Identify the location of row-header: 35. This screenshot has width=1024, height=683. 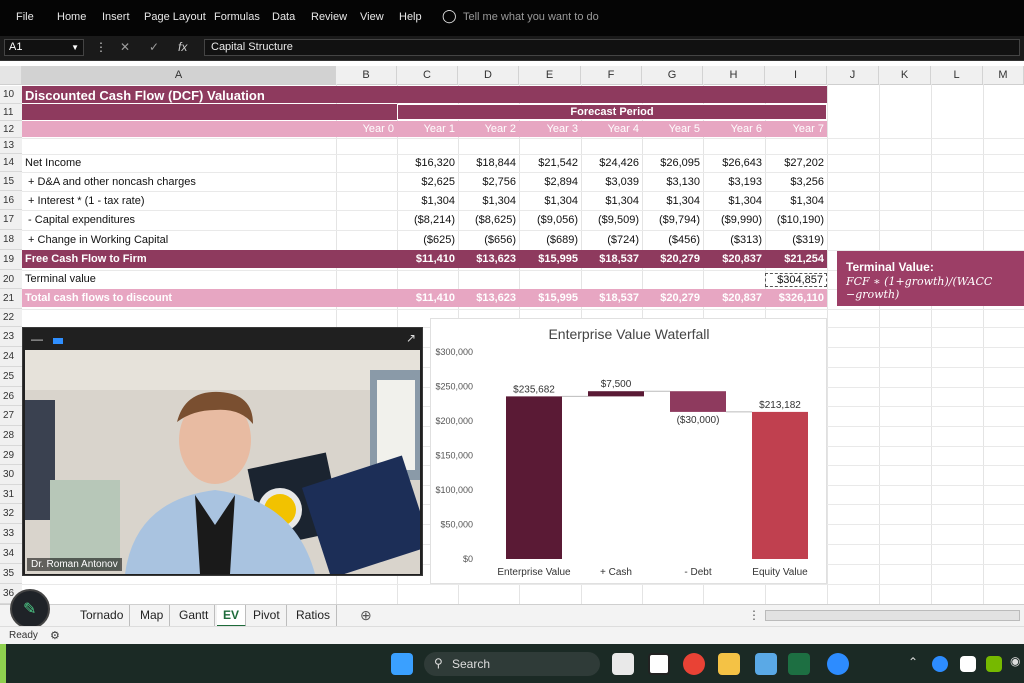
(11, 574).